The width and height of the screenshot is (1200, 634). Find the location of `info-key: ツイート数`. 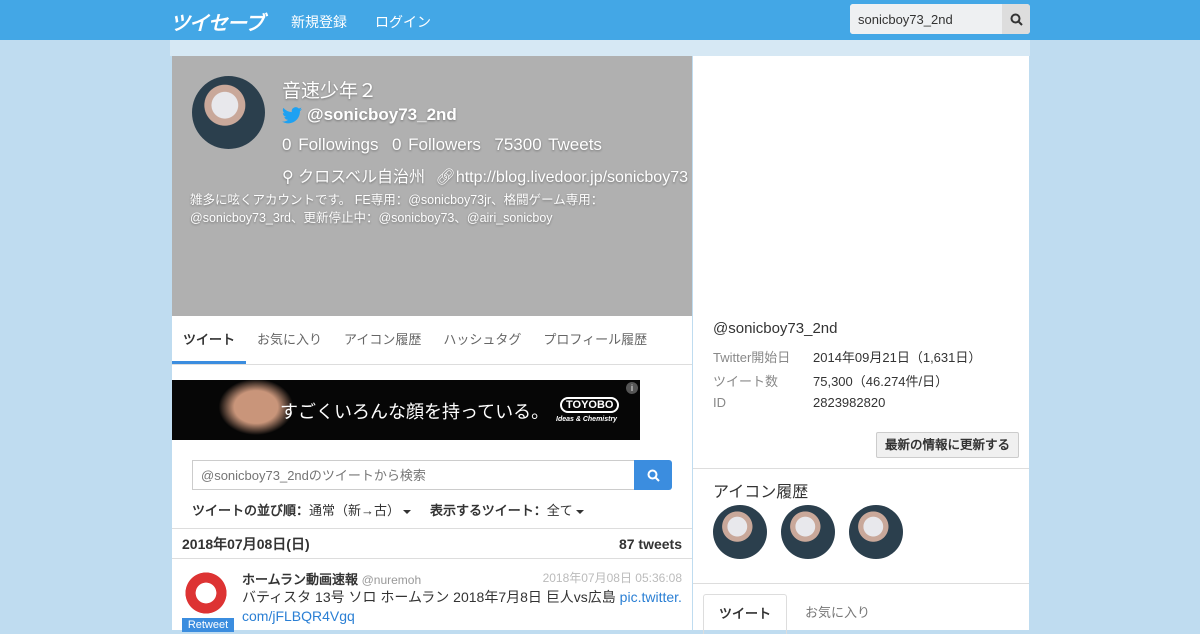

info-key: ツイート数 is located at coordinates (746, 381).